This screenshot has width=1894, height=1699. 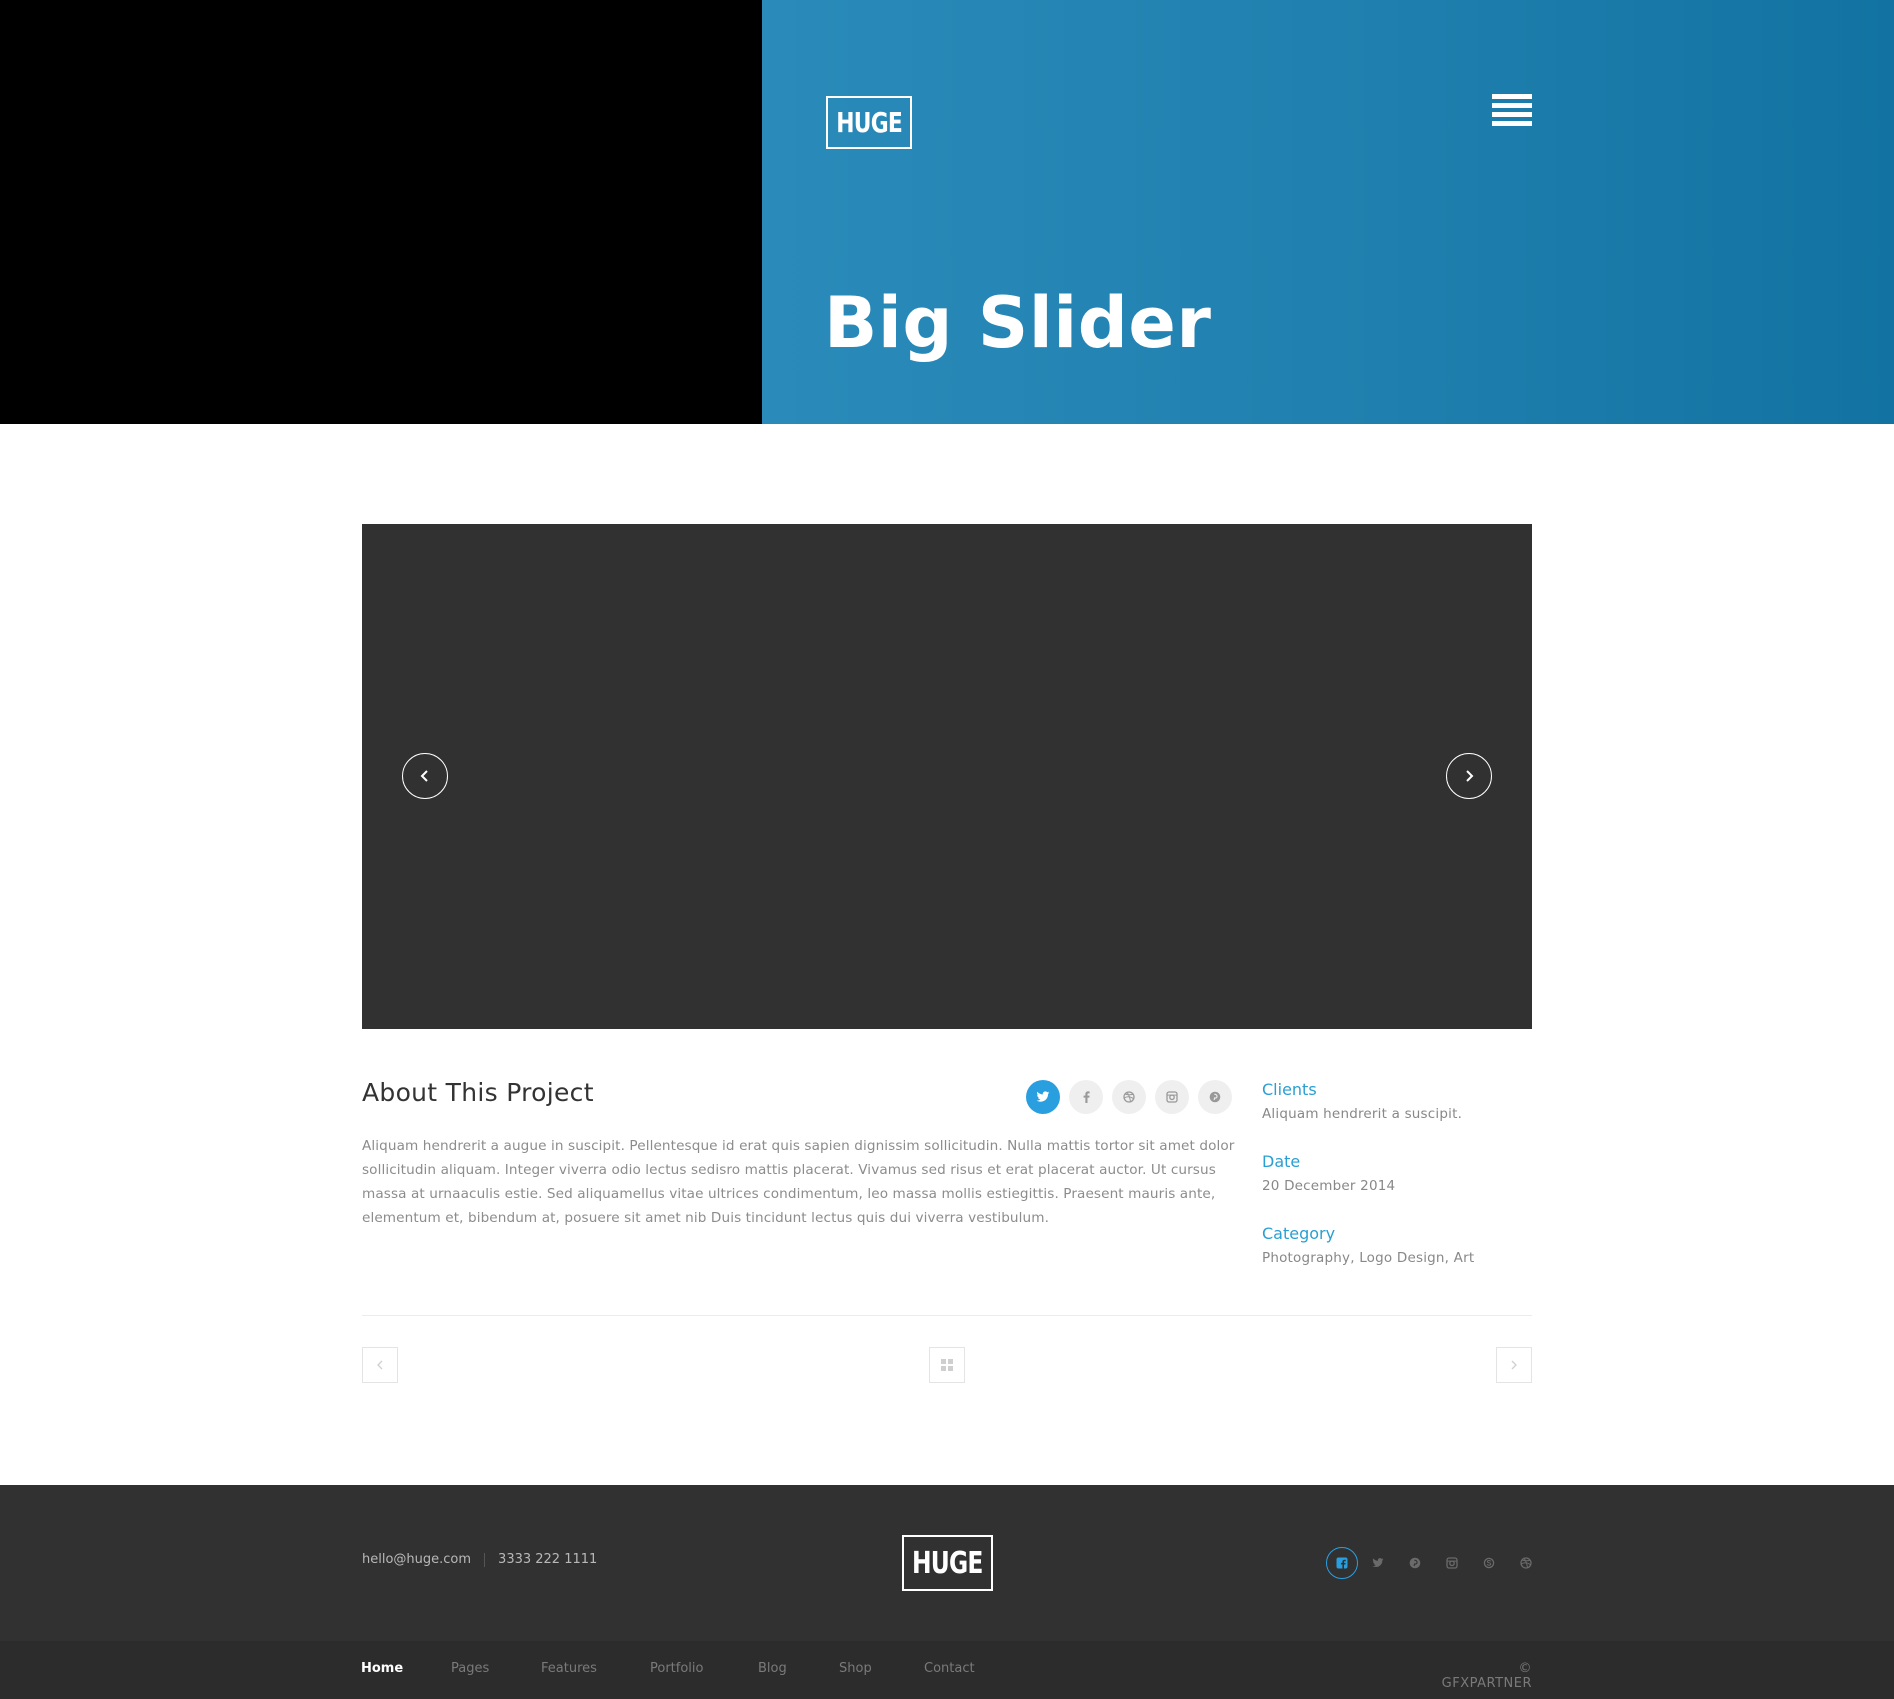 I want to click on footer-nav-contact: Contact, so click(x=949, y=1668).